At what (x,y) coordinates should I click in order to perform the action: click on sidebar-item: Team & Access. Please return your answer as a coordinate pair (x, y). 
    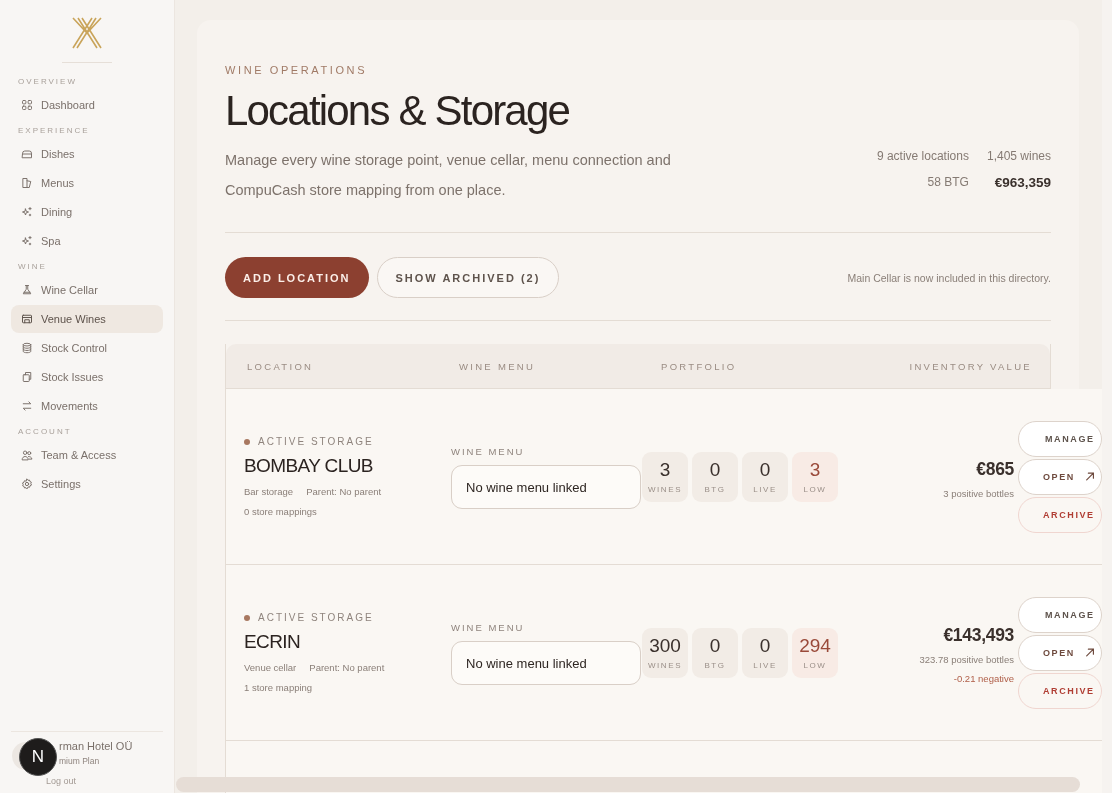
    Looking at the image, I should click on (87, 455).